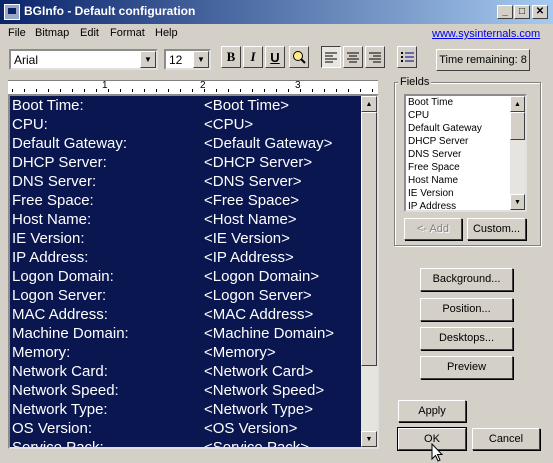 The image size is (553, 463). I want to click on field-token: <MAC Address>, so click(259, 314).